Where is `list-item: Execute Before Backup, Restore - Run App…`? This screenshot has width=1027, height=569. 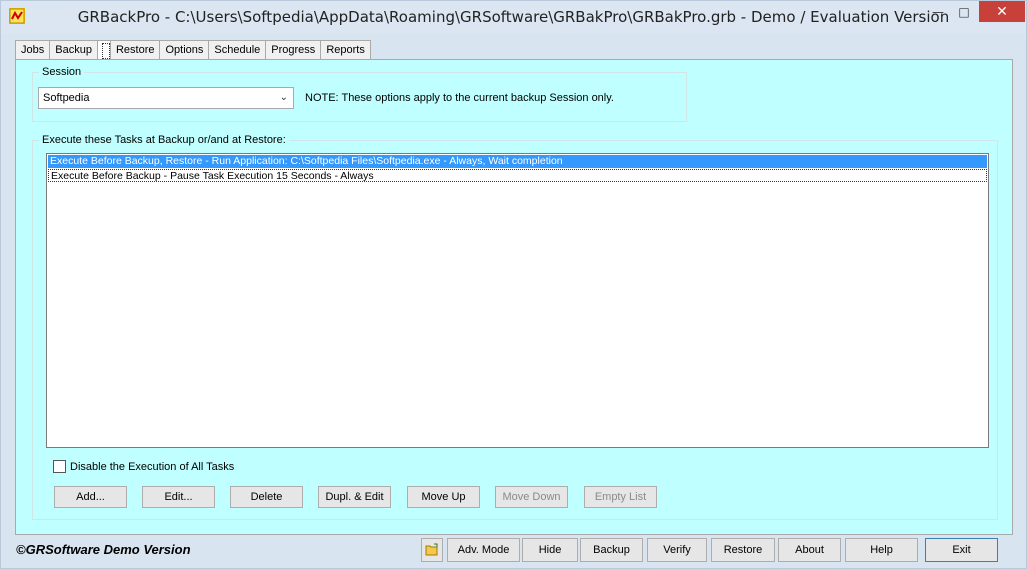
list-item: Execute Before Backup, Restore - Run App… is located at coordinates (517, 161).